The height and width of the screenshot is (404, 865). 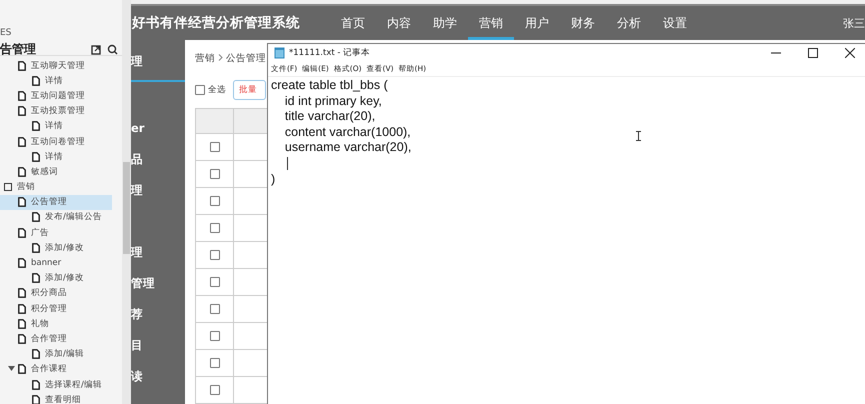 I want to click on tree-item: 礼物, so click(x=56, y=324).